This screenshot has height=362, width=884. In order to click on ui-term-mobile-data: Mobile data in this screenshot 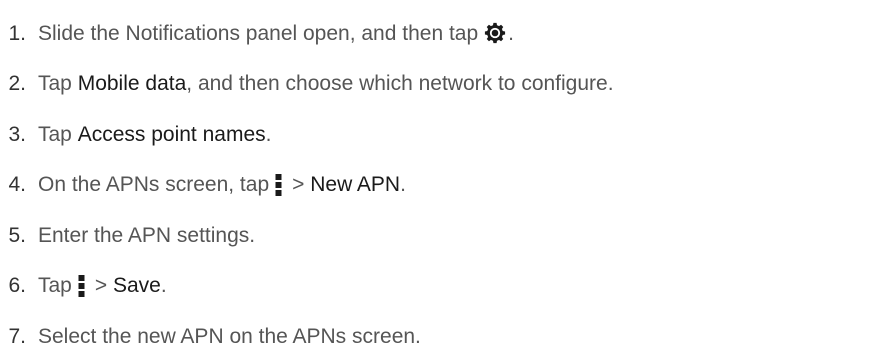, I will do `click(132, 84)`.